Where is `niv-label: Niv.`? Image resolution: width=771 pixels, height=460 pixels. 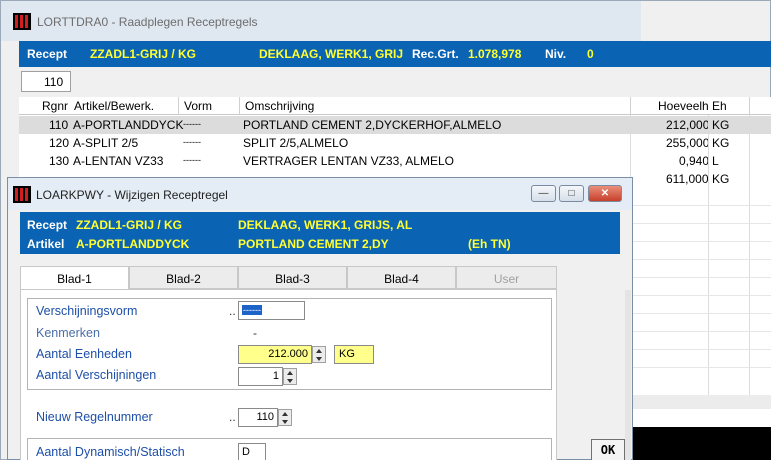
niv-label: Niv. is located at coordinates (556, 54).